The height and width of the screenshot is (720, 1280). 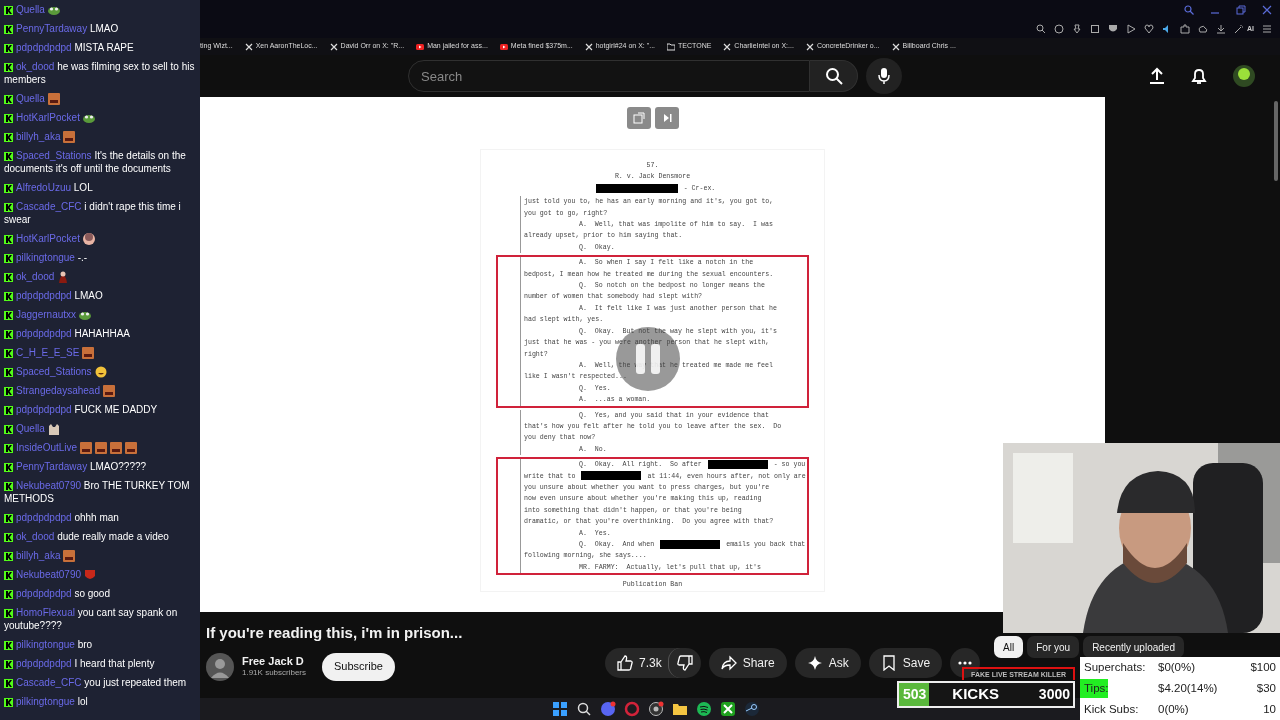 What do you see at coordinates (1267, 29) in the screenshot?
I see `menu-icon` at bounding box center [1267, 29].